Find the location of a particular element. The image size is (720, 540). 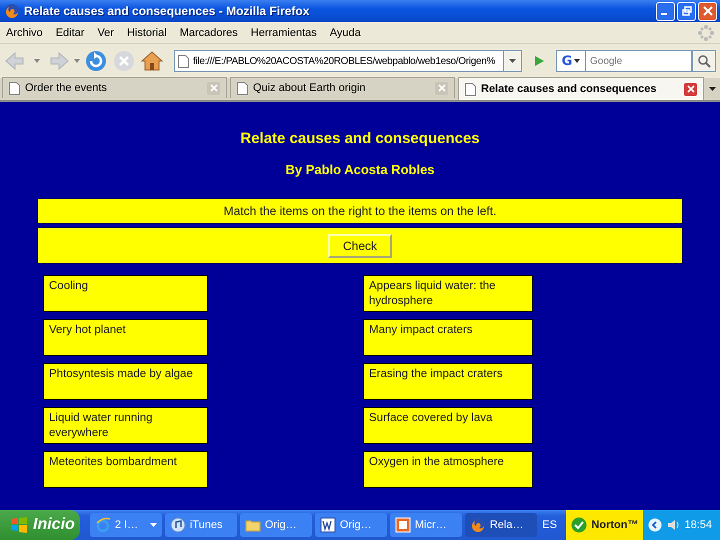

go-icon is located at coordinates (539, 61).